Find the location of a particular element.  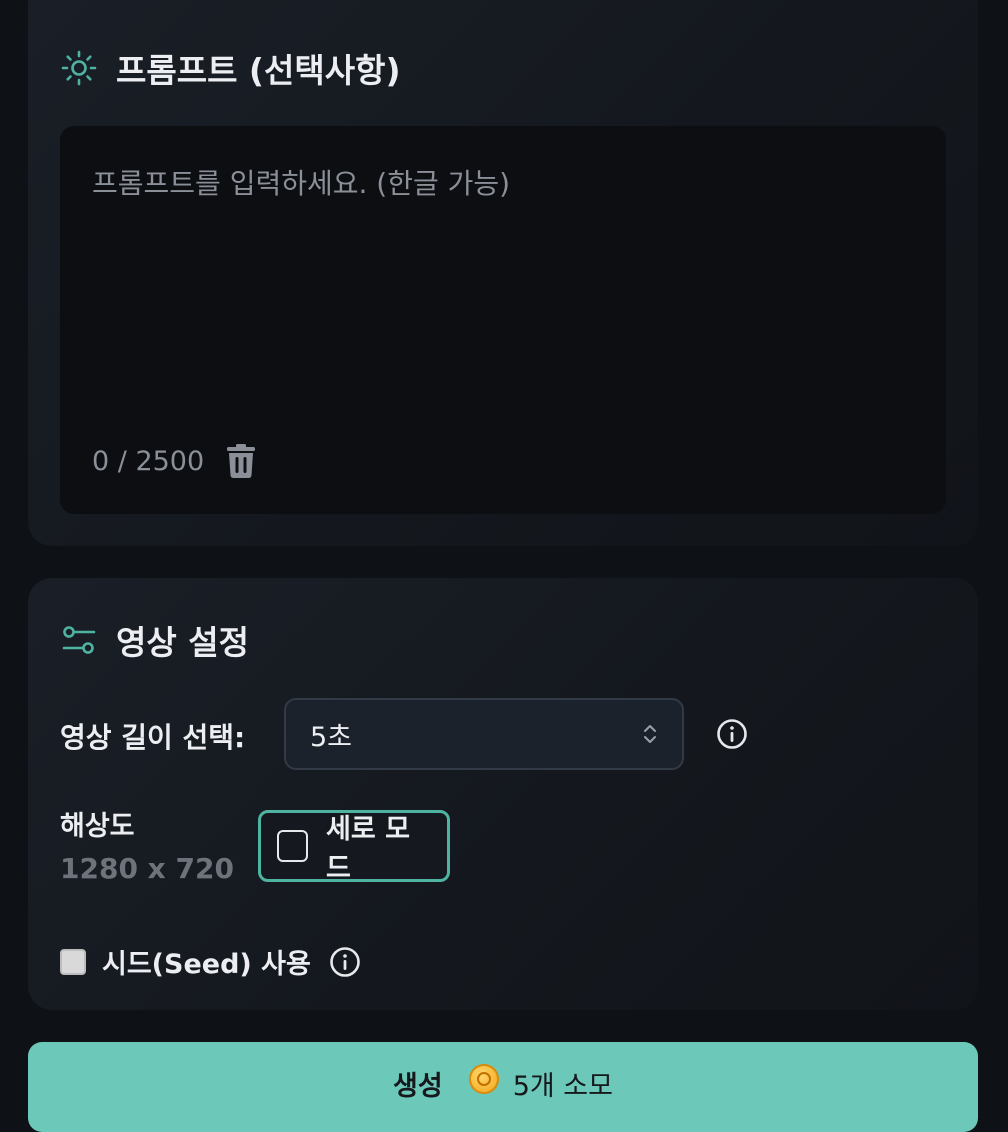

resolution-label: 해상도 is located at coordinates (97, 826).